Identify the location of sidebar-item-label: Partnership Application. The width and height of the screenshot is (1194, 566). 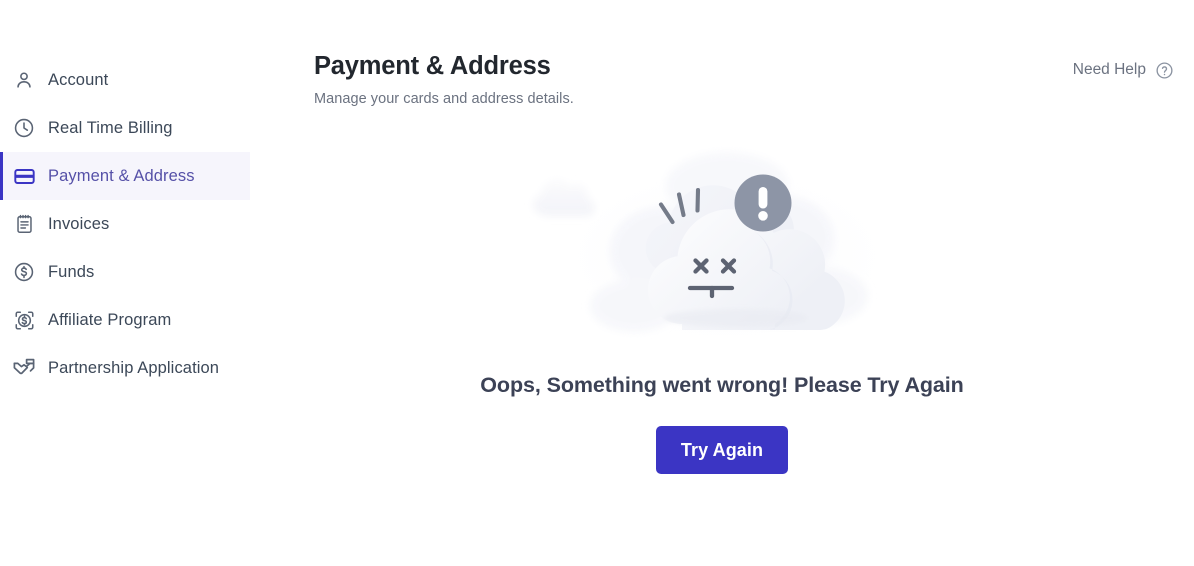
(134, 367).